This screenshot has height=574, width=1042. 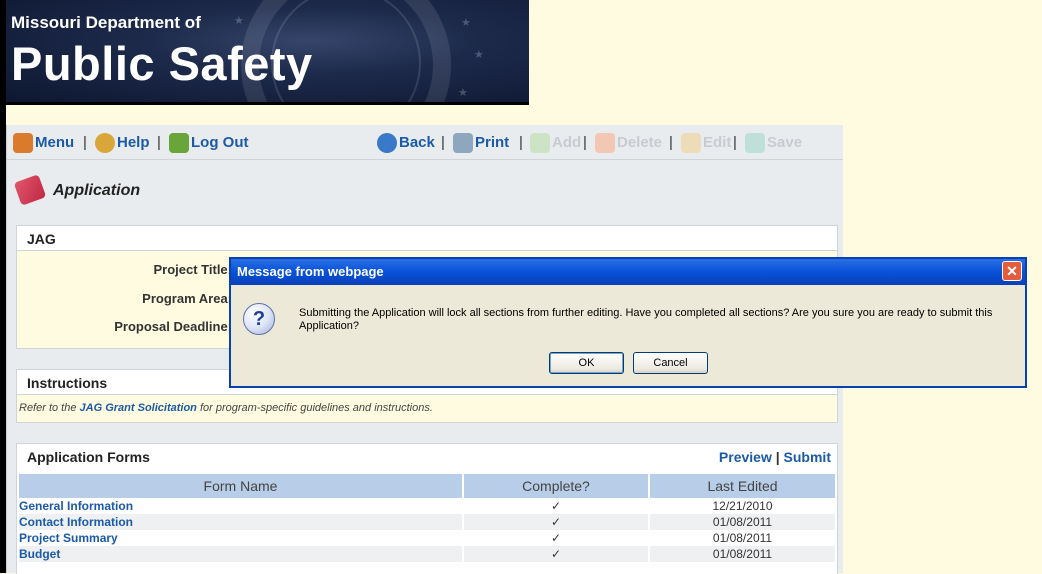 What do you see at coordinates (240, 486) in the screenshot?
I see `column-header-form-name: Form Name` at bounding box center [240, 486].